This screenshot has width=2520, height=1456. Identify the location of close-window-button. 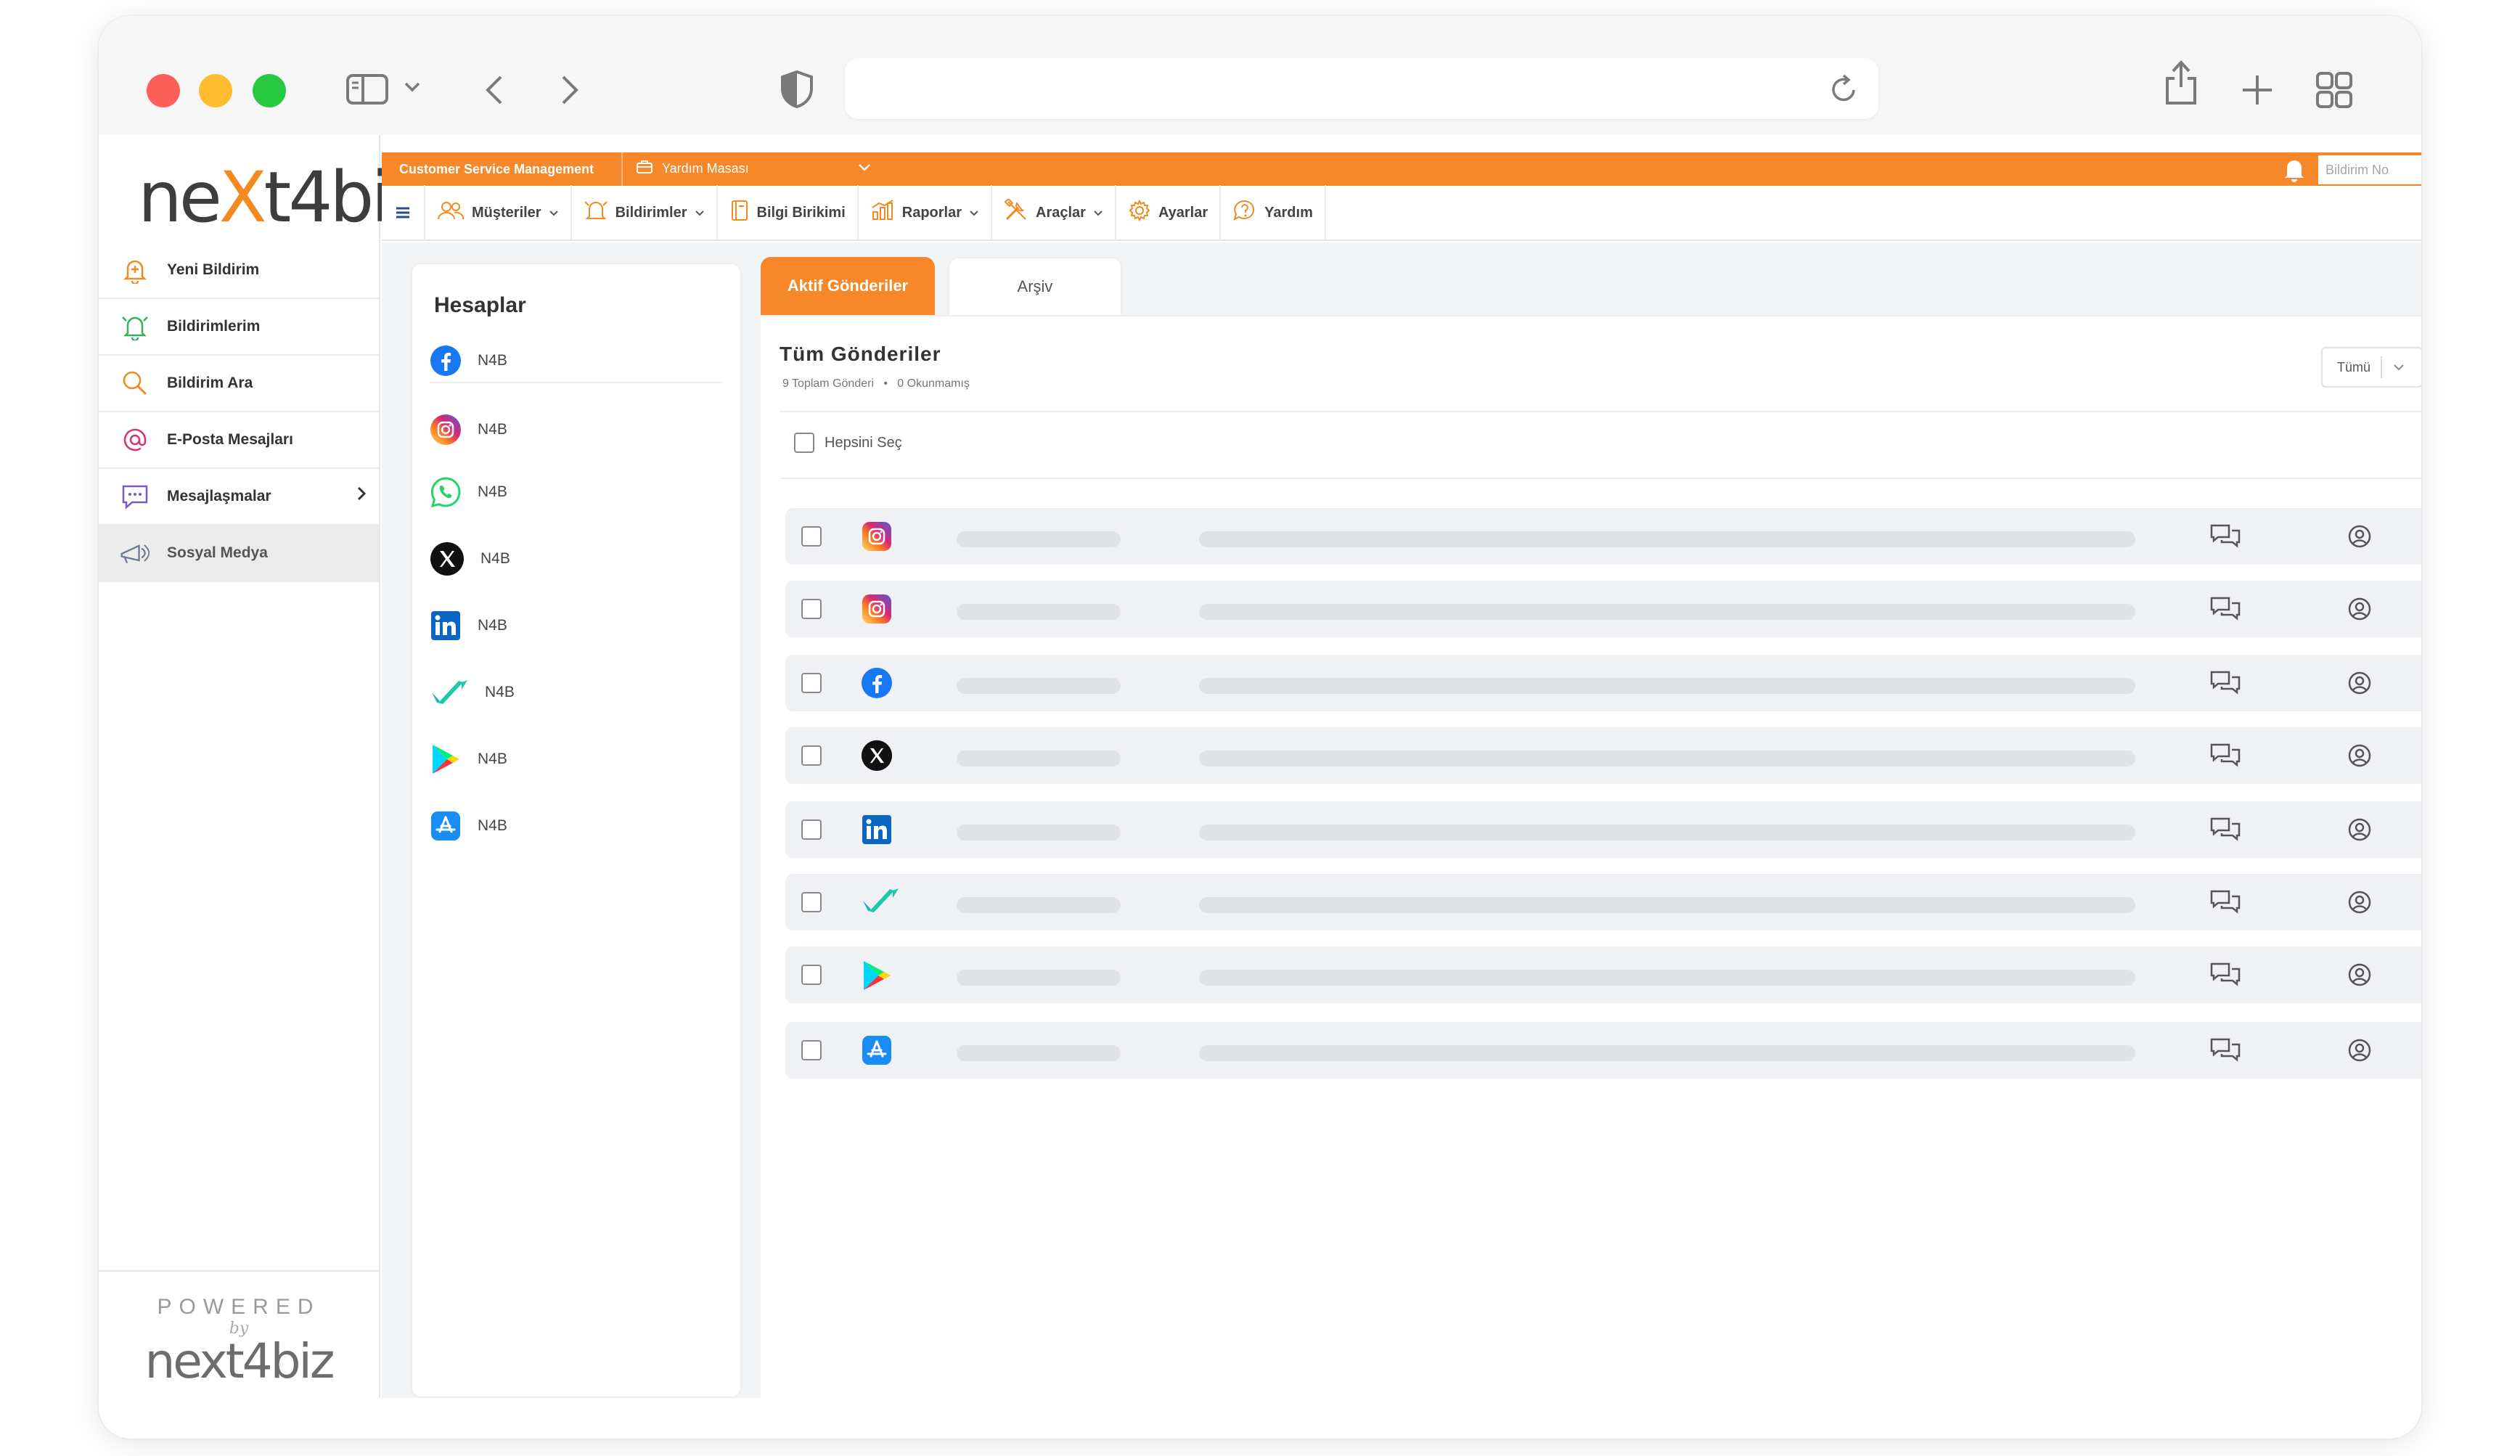
(163, 90).